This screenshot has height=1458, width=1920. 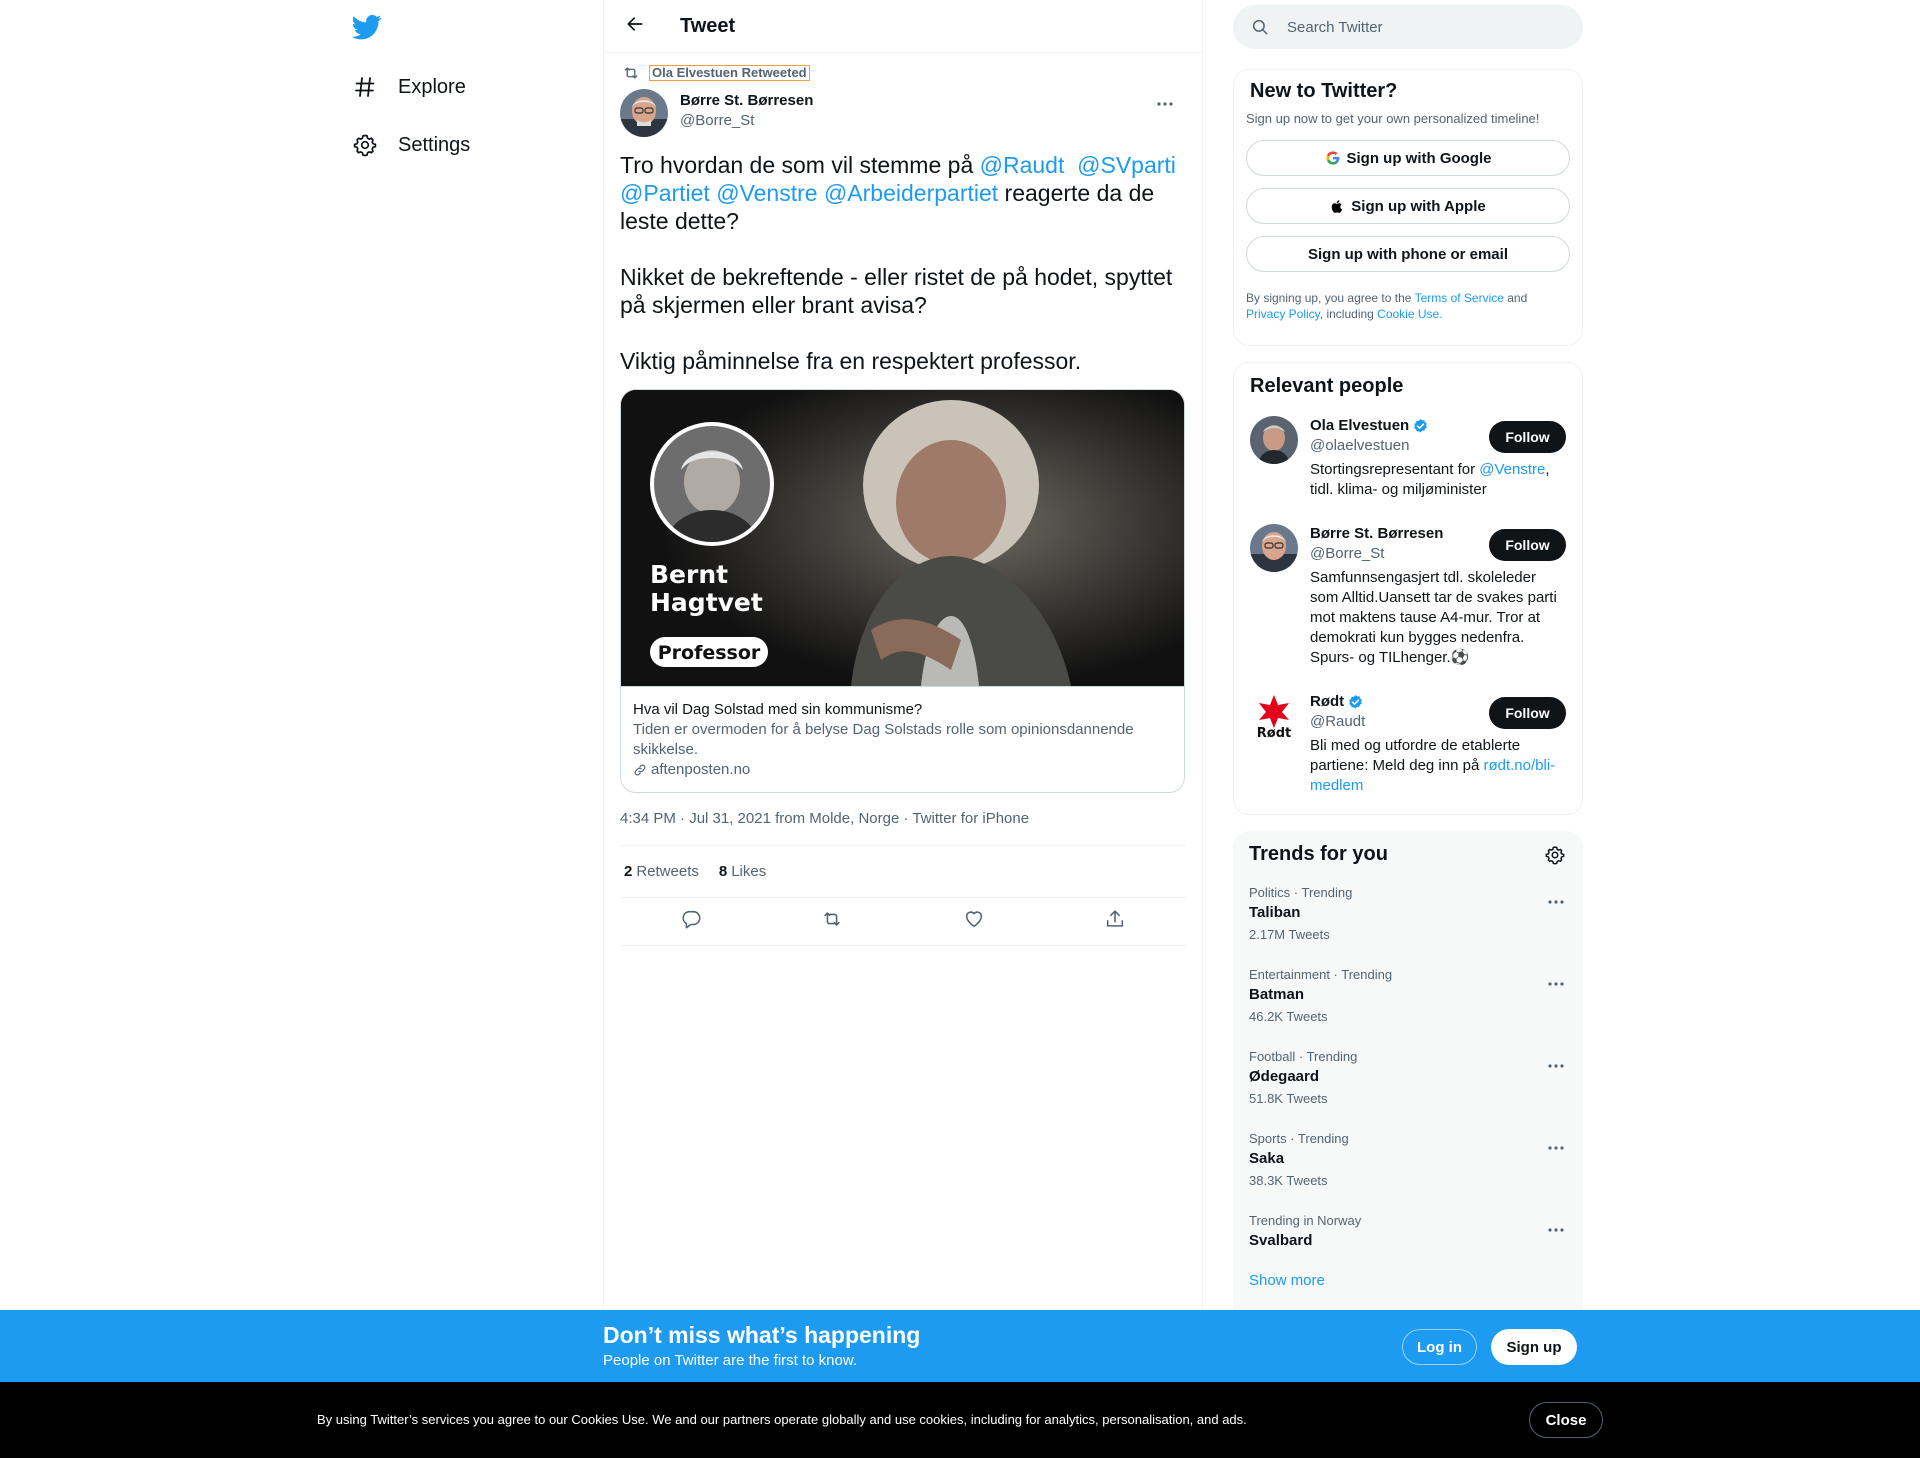 I want to click on signup-google-button: Sign up with Google, so click(x=1408, y=158).